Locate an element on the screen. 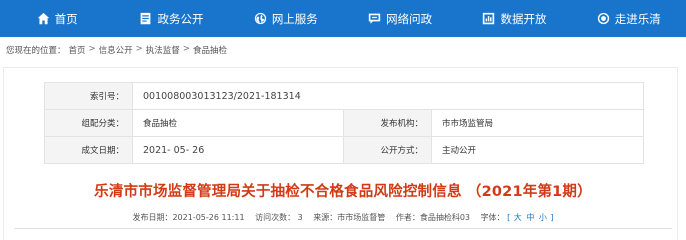  nav-item-online-services: 网上服务 is located at coordinates (286, 18).